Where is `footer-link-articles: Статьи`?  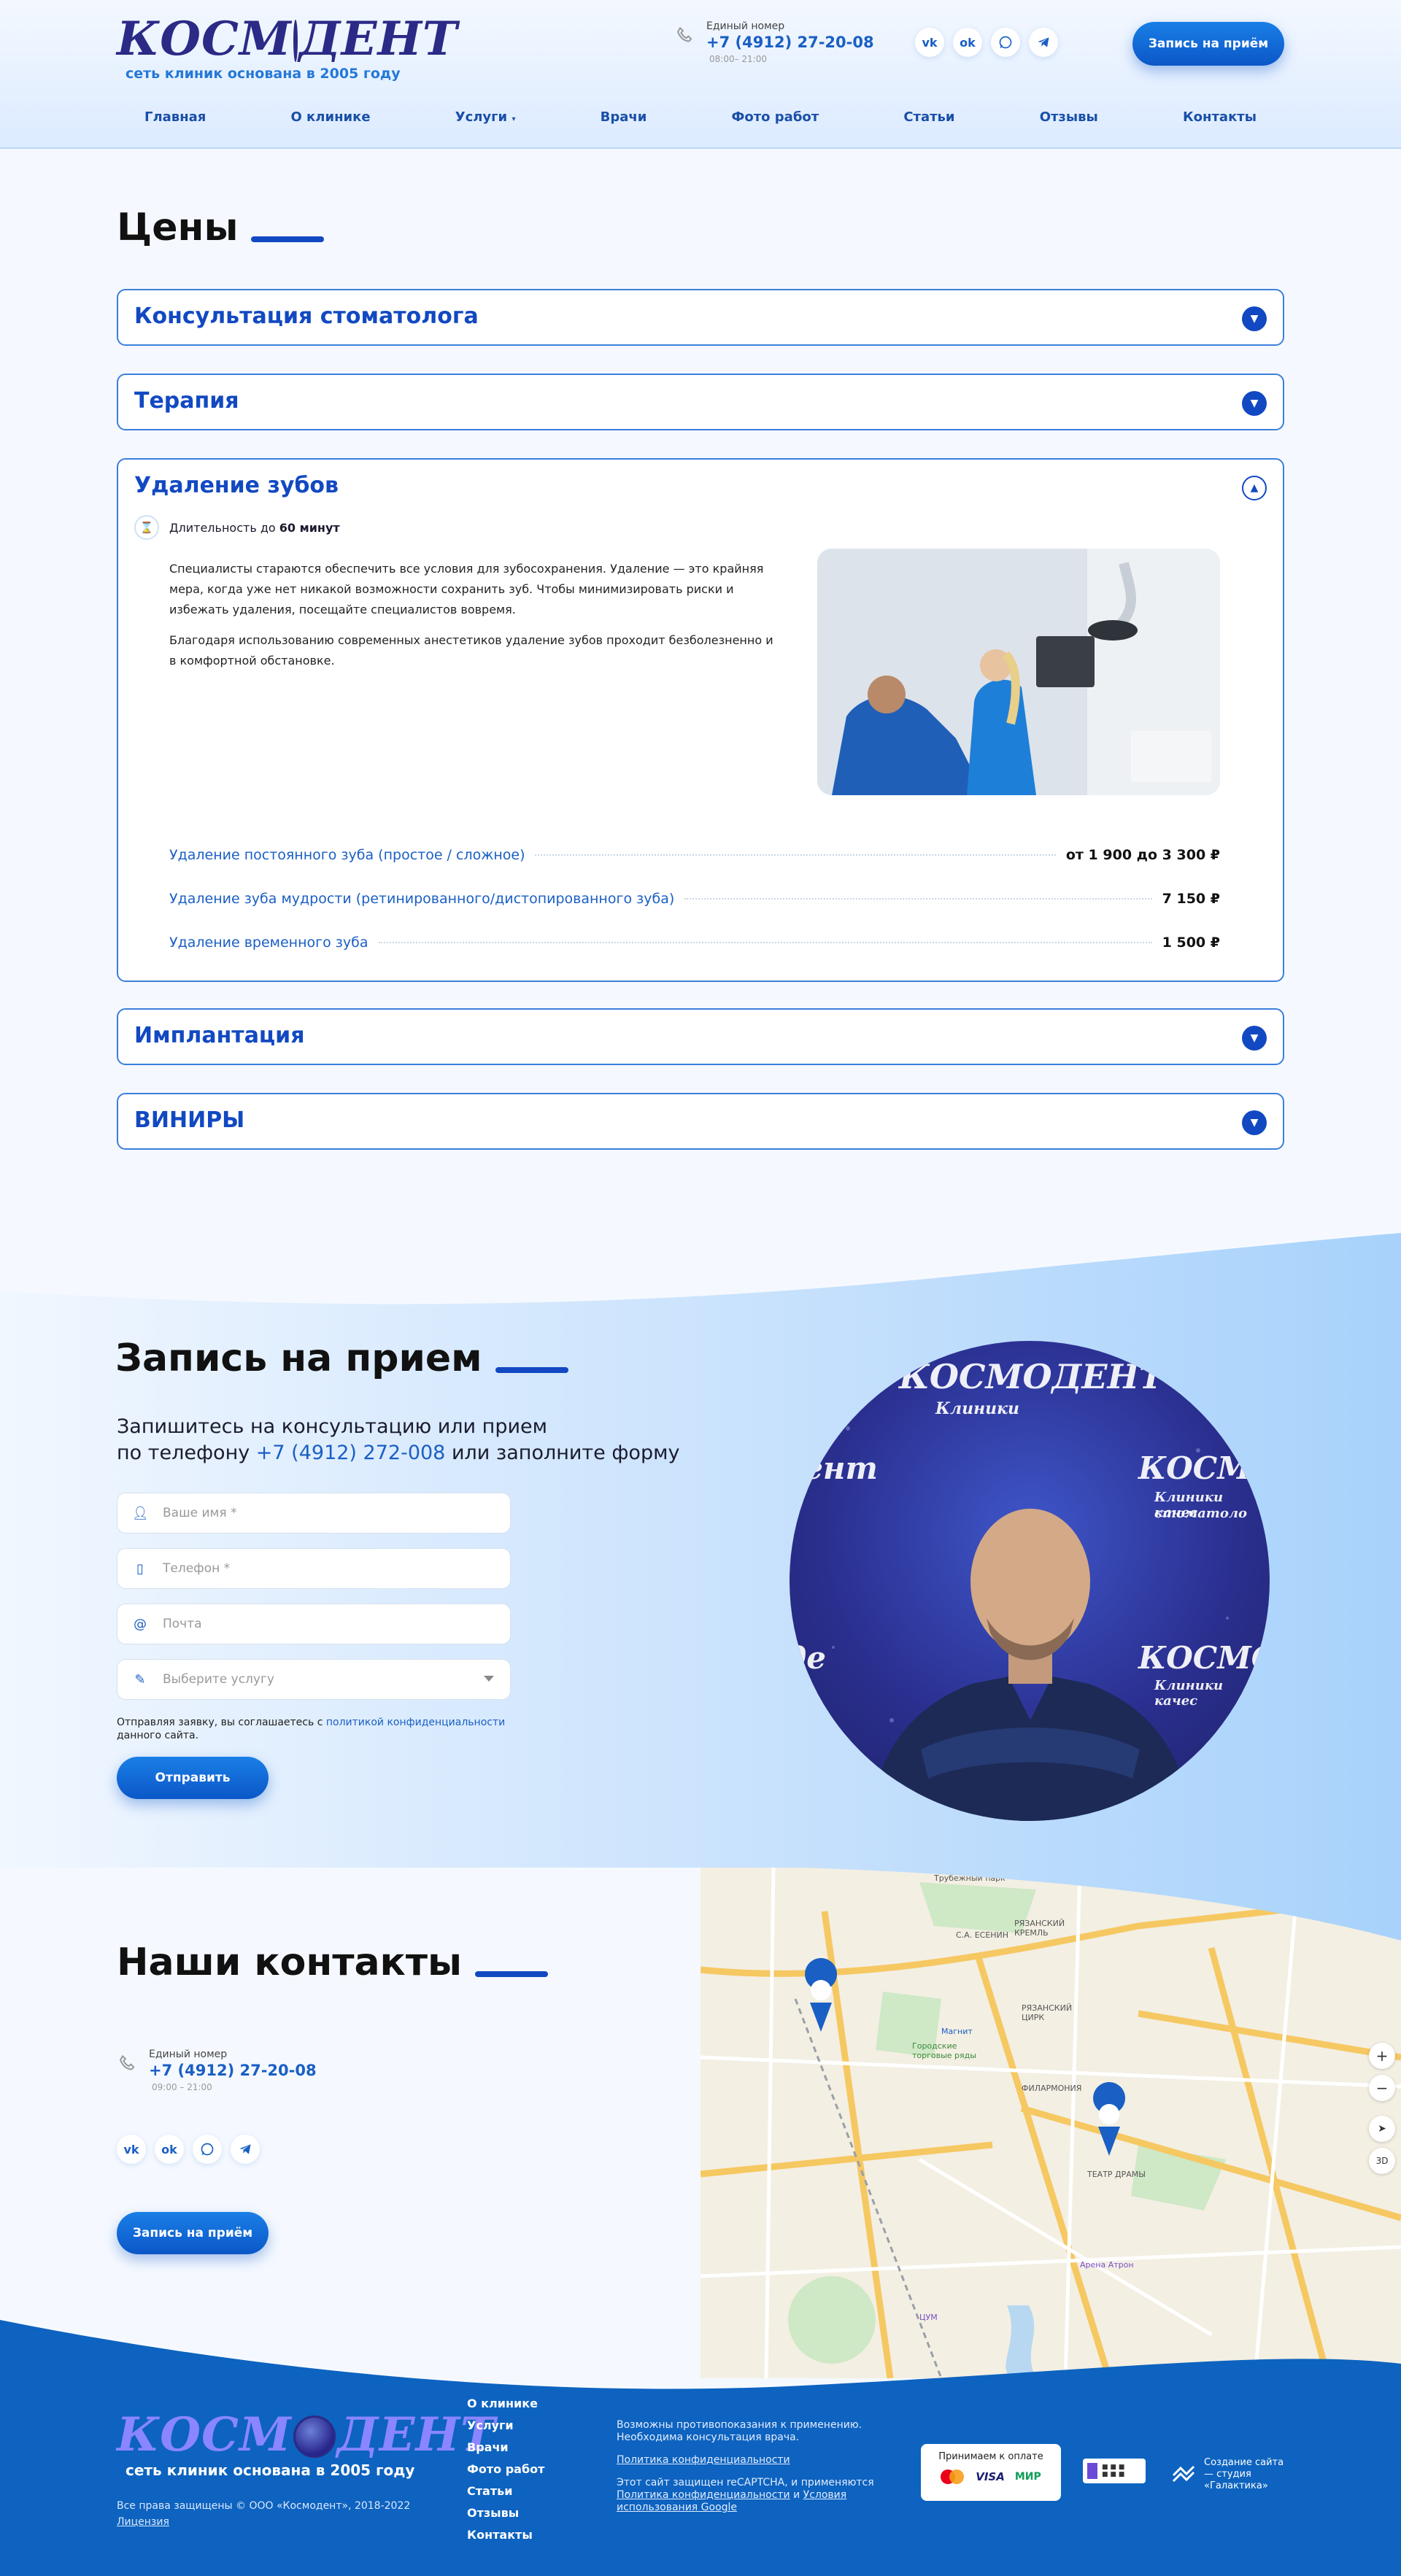
footer-link-articles: Статьи is located at coordinates (505, 2491).